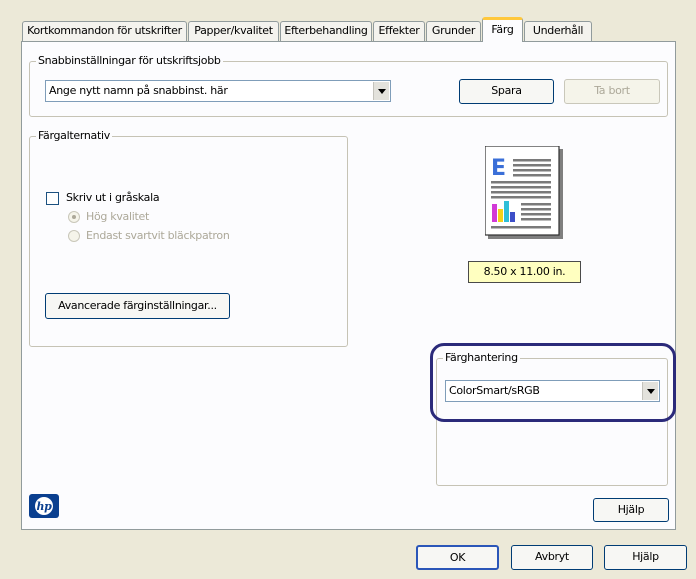  What do you see at coordinates (74, 236) in the screenshot?
I see `black-only-radio` at bounding box center [74, 236].